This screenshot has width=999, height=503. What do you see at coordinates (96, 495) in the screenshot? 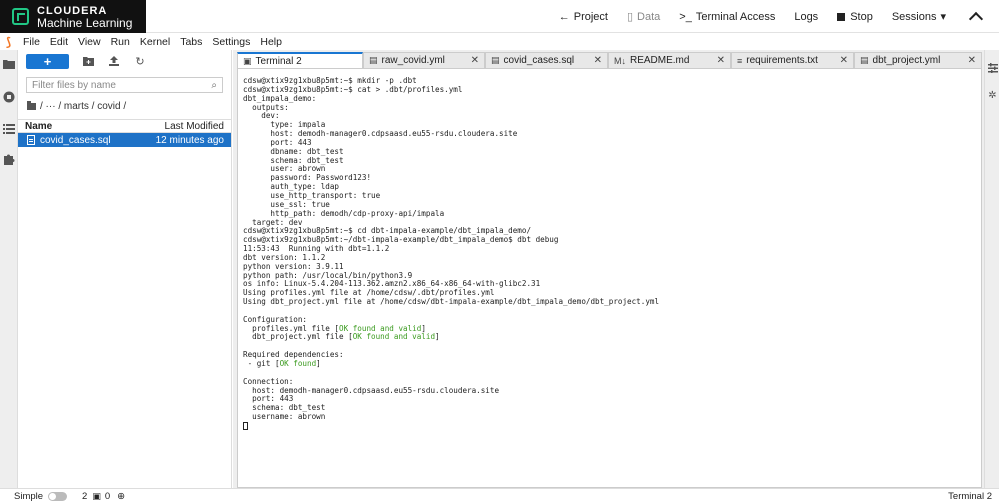
I see `terminal-status-icon: ▣` at bounding box center [96, 495].